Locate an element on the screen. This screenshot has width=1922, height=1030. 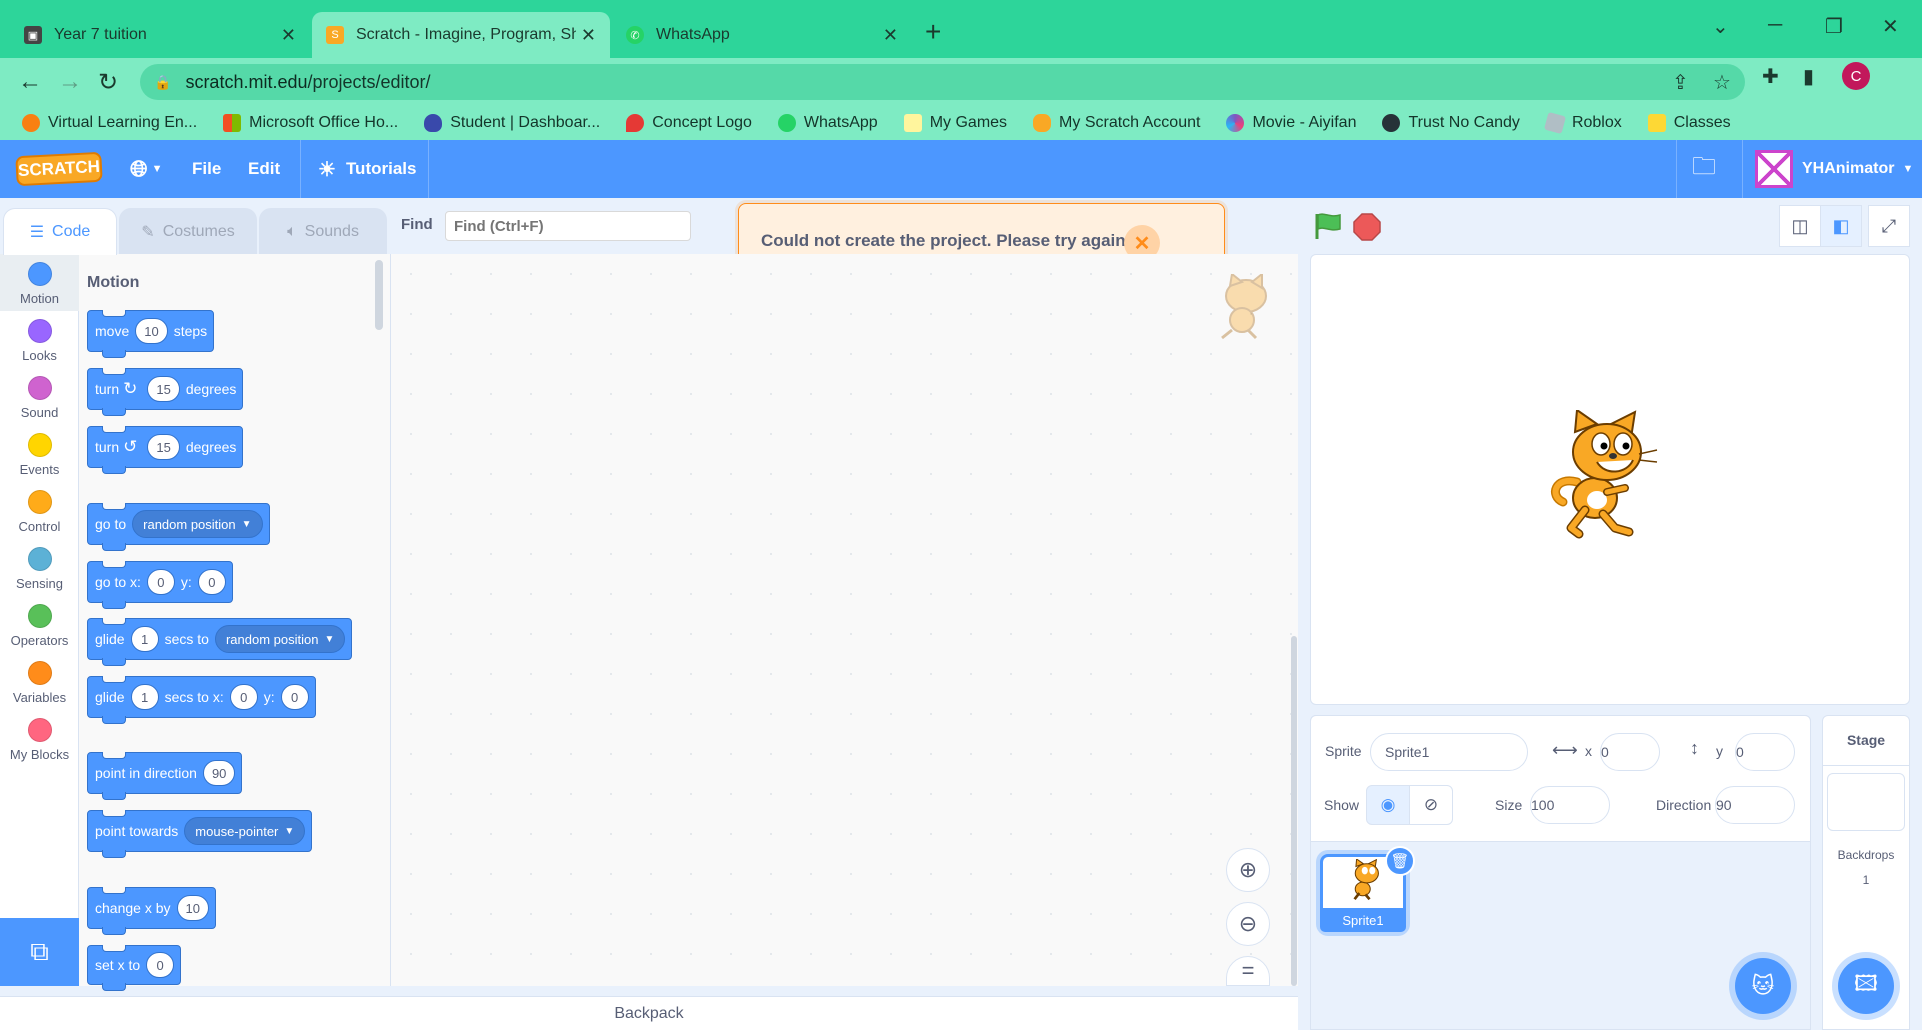
block-turn-left: turn ↺ 15 degrees is located at coordinates (165, 450).